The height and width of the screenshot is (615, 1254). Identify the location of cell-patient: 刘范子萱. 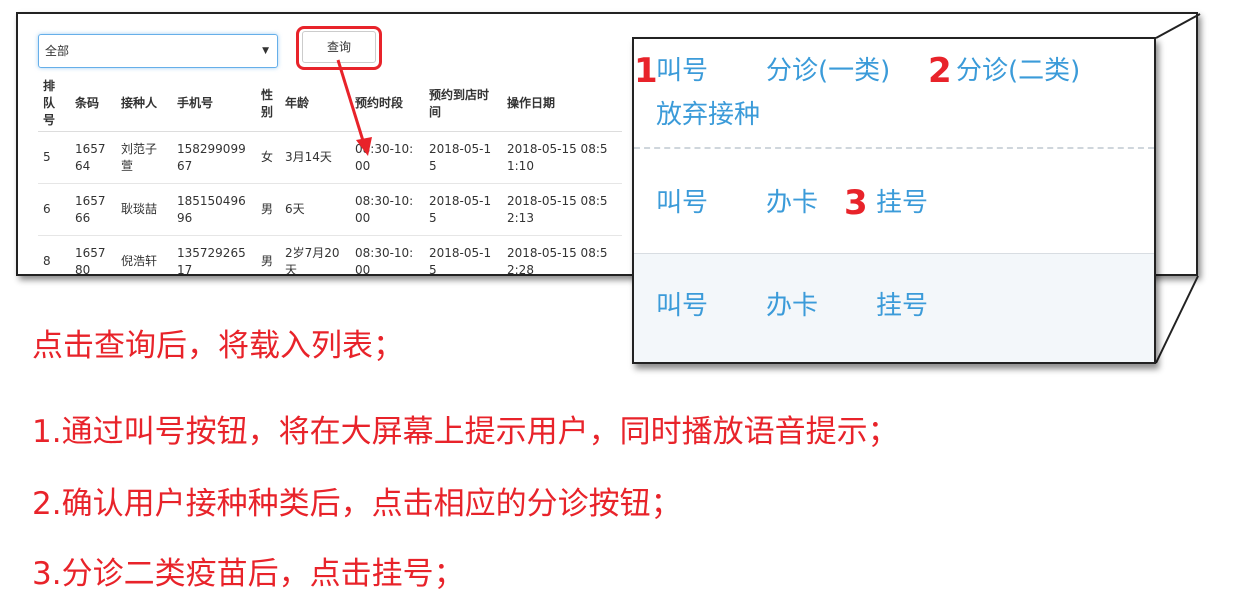
(144, 157).